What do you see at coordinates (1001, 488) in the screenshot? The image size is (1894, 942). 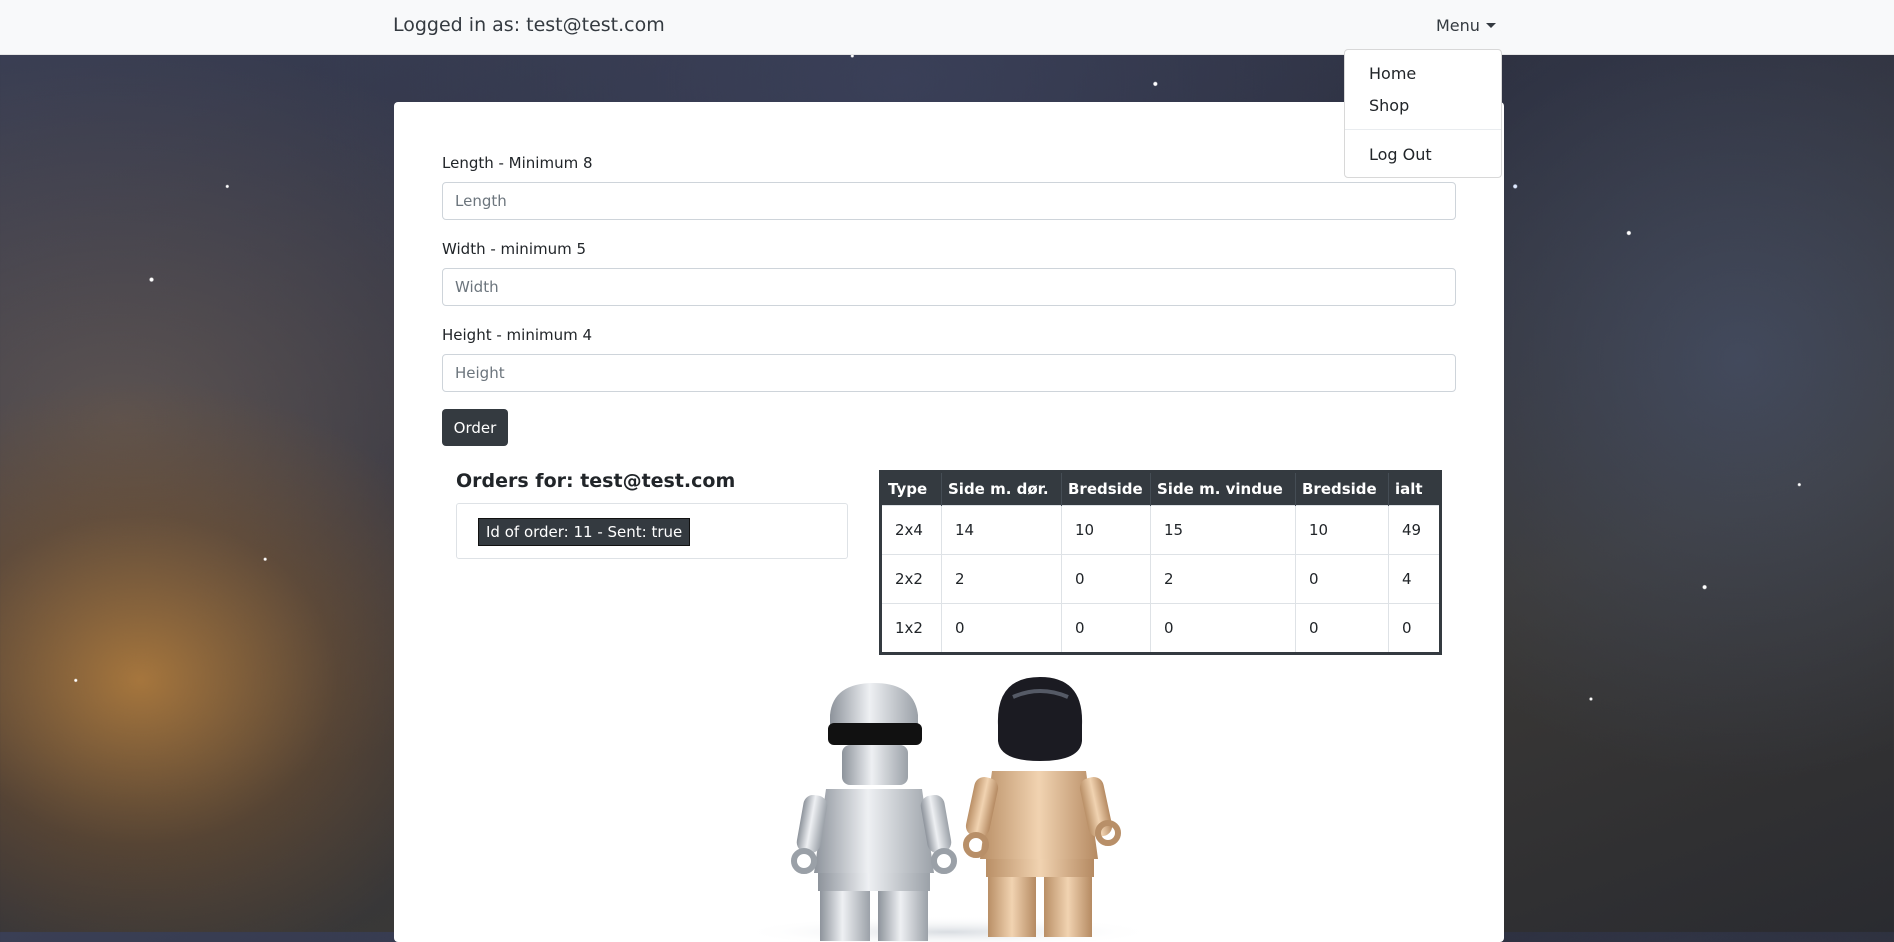 I see `header-side-door: Side m. dør.` at bounding box center [1001, 488].